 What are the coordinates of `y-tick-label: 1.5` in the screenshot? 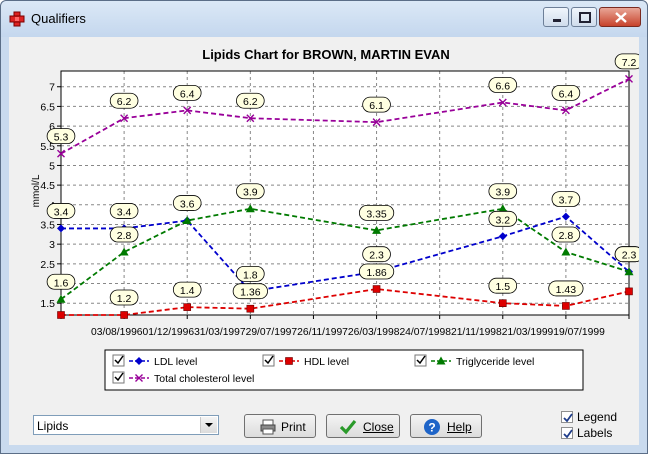 It's located at (47, 304).